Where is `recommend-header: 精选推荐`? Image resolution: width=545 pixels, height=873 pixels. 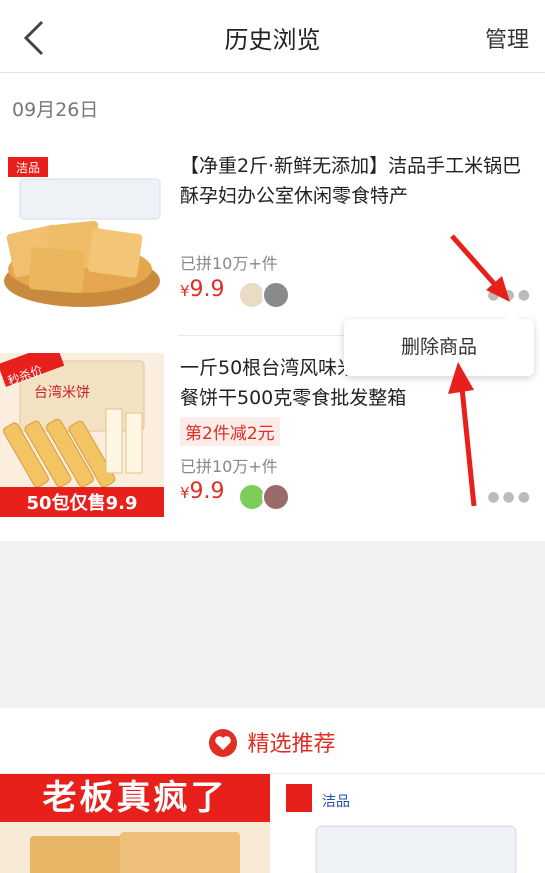
recommend-header: 精选推荐 is located at coordinates (272, 741).